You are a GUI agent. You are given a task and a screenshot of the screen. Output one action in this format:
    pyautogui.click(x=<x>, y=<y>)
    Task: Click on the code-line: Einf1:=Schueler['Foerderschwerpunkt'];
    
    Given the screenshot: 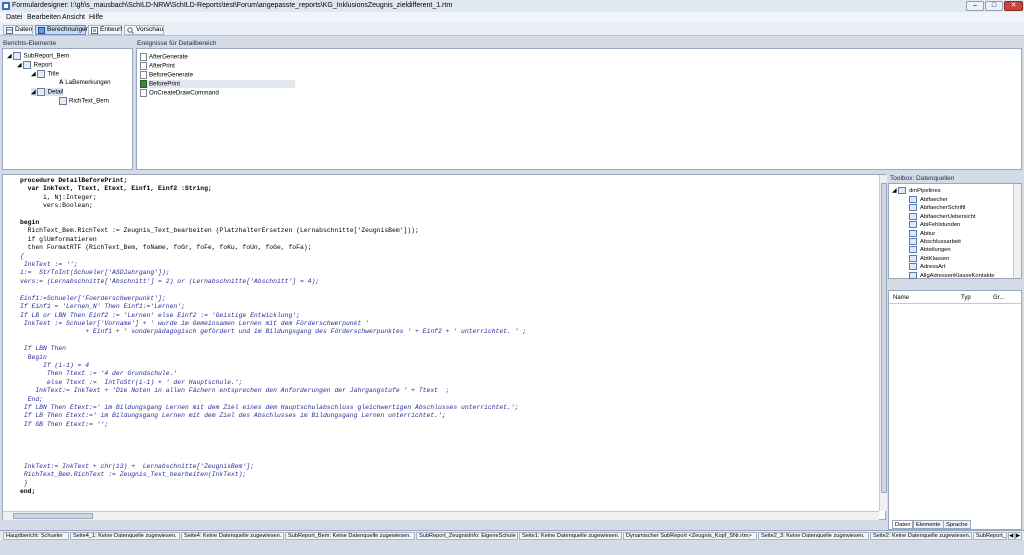 What is the action you would take?
    pyautogui.click(x=447, y=299)
    